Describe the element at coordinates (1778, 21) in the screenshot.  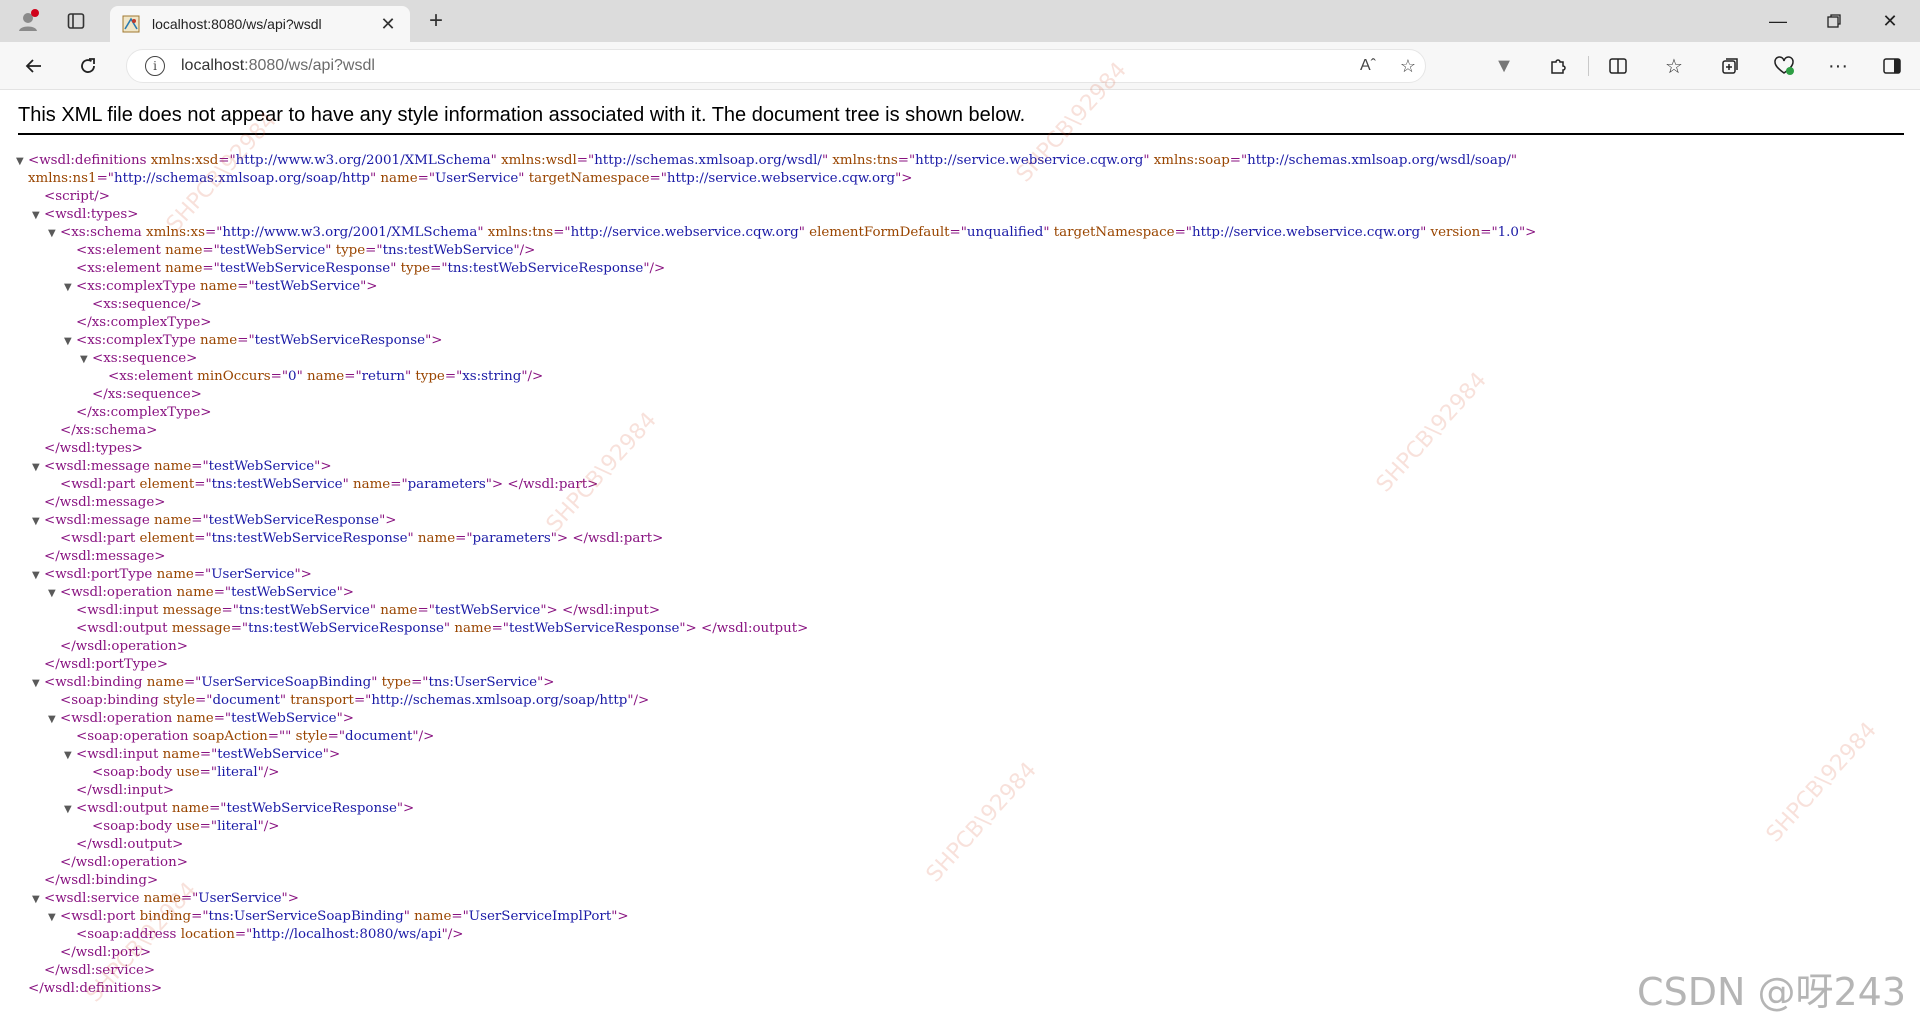
I see `minimize-button: —` at that location.